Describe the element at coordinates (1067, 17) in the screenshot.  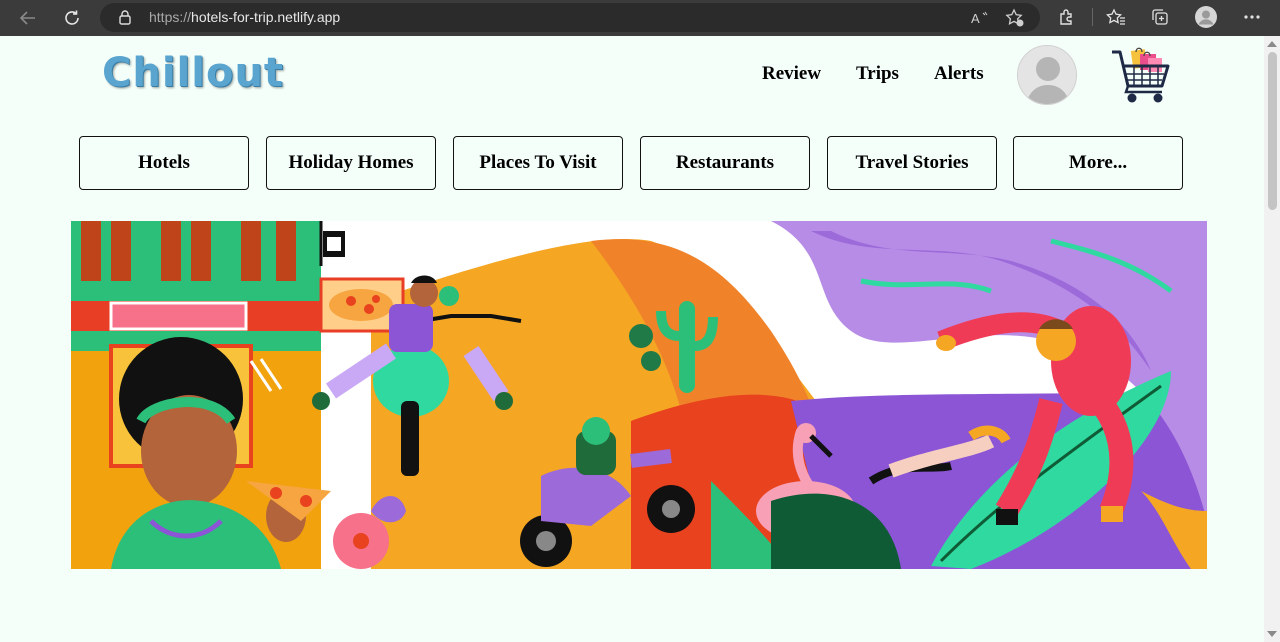
I see `extensions-icon` at that location.